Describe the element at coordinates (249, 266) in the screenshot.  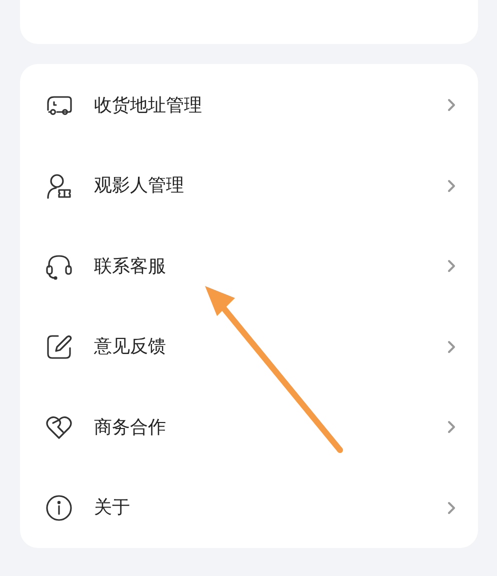
I see `menu-item: 联系客服` at that location.